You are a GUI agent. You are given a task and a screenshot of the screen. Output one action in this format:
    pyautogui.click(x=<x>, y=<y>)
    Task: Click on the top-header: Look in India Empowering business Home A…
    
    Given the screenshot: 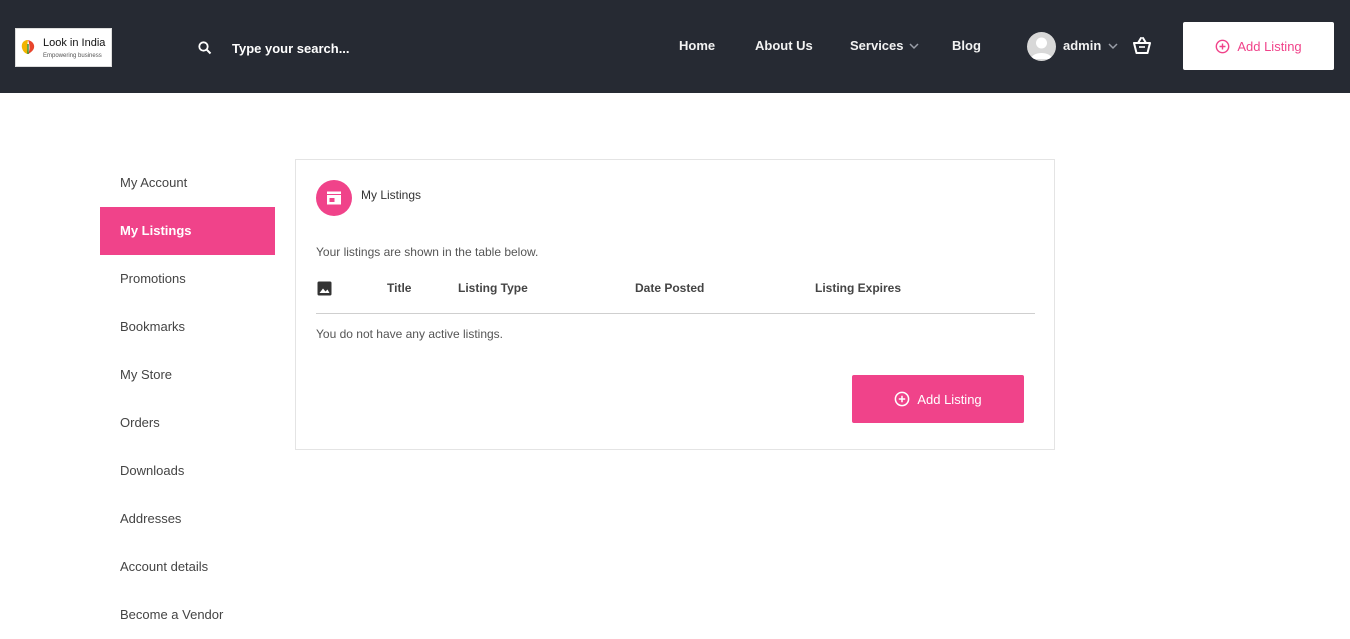 What is the action you would take?
    pyautogui.click(x=675, y=46)
    